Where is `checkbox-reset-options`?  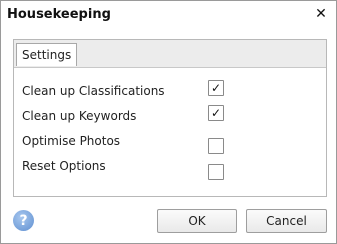 checkbox-reset-options is located at coordinates (216, 172).